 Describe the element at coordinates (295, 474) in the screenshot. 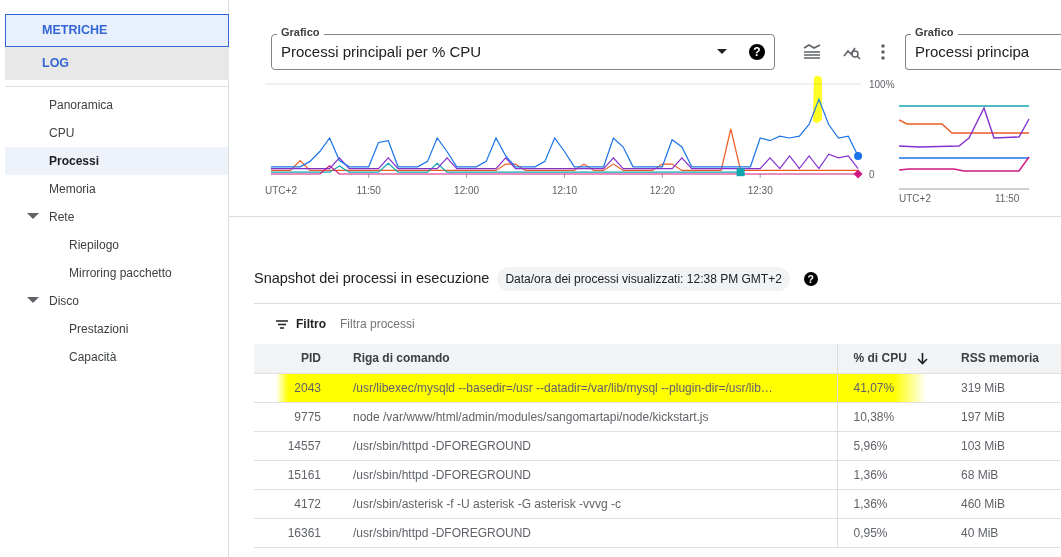

I see `table-cell: 15161` at that location.